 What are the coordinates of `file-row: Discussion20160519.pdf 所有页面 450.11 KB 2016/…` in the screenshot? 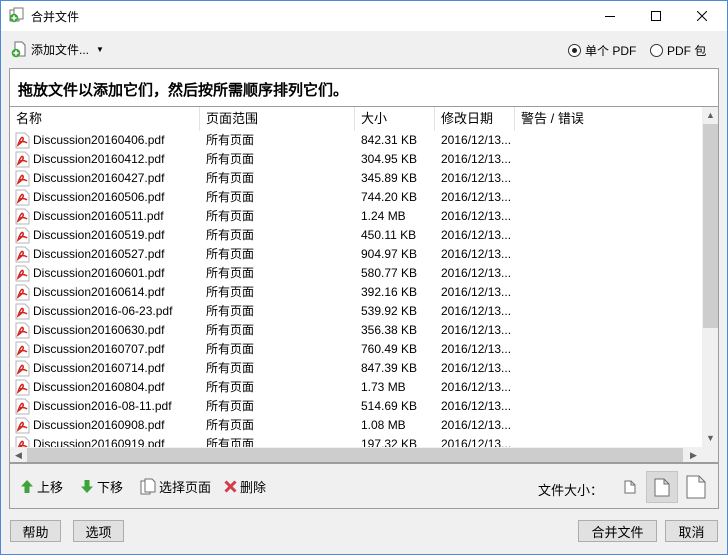 It's located at (356, 235).